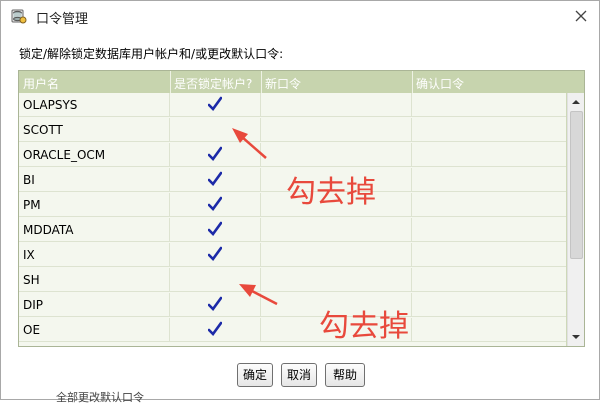 The width and height of the screenshot is (600, 405). Describe the element at coordinates (29, 180) in the screenshot. I see `username-label: BI` at that location.